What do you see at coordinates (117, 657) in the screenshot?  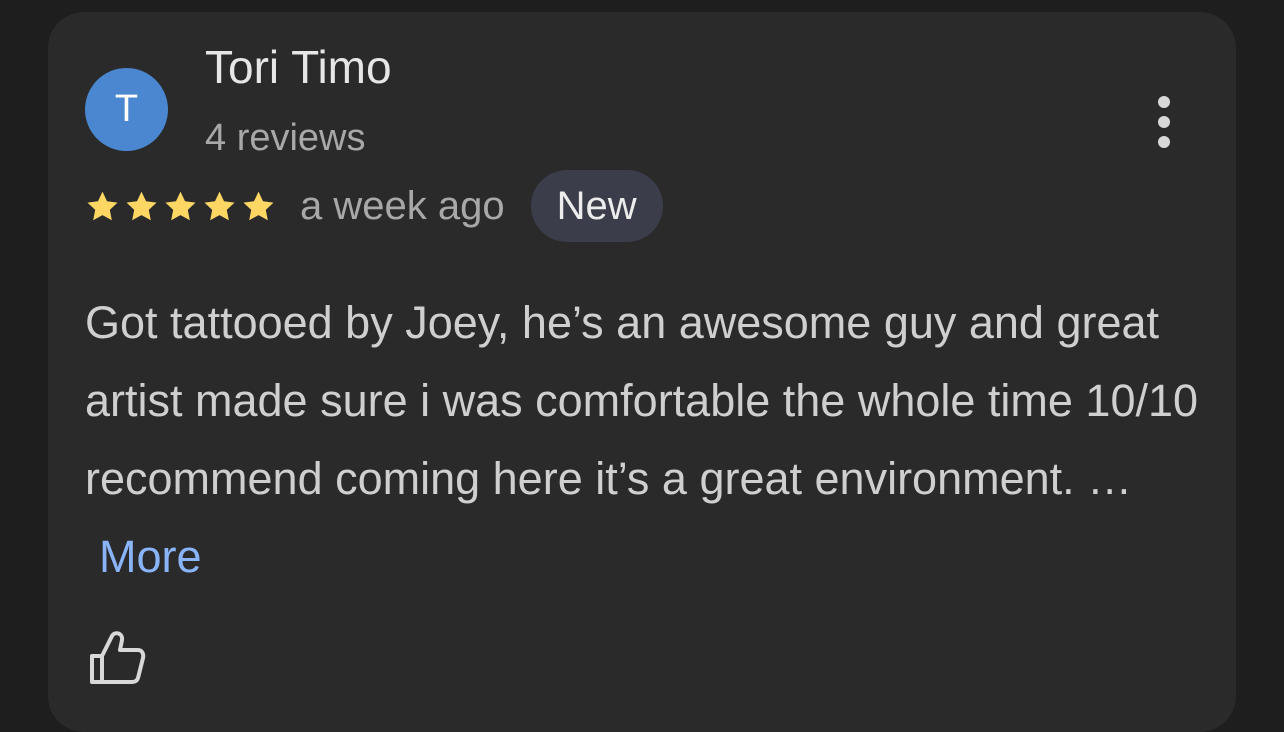 I see `thumbs-up-icon` at bounding box center [117, 657].